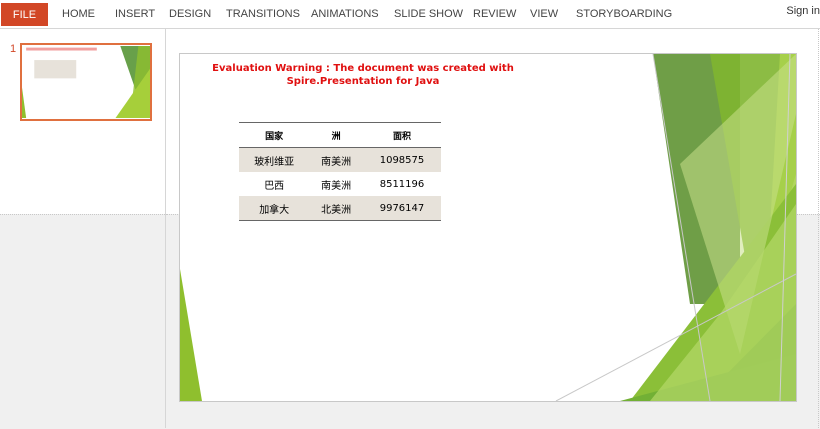 The width and height of the screenshot is (820, 429). I want to click on table-header-cell: 洲, so click(336, 135).